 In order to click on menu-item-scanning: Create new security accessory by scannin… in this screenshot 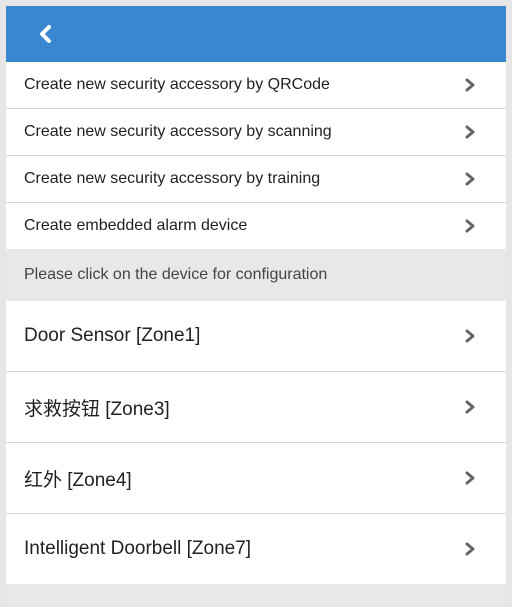, I will do `click(256, 132)`.